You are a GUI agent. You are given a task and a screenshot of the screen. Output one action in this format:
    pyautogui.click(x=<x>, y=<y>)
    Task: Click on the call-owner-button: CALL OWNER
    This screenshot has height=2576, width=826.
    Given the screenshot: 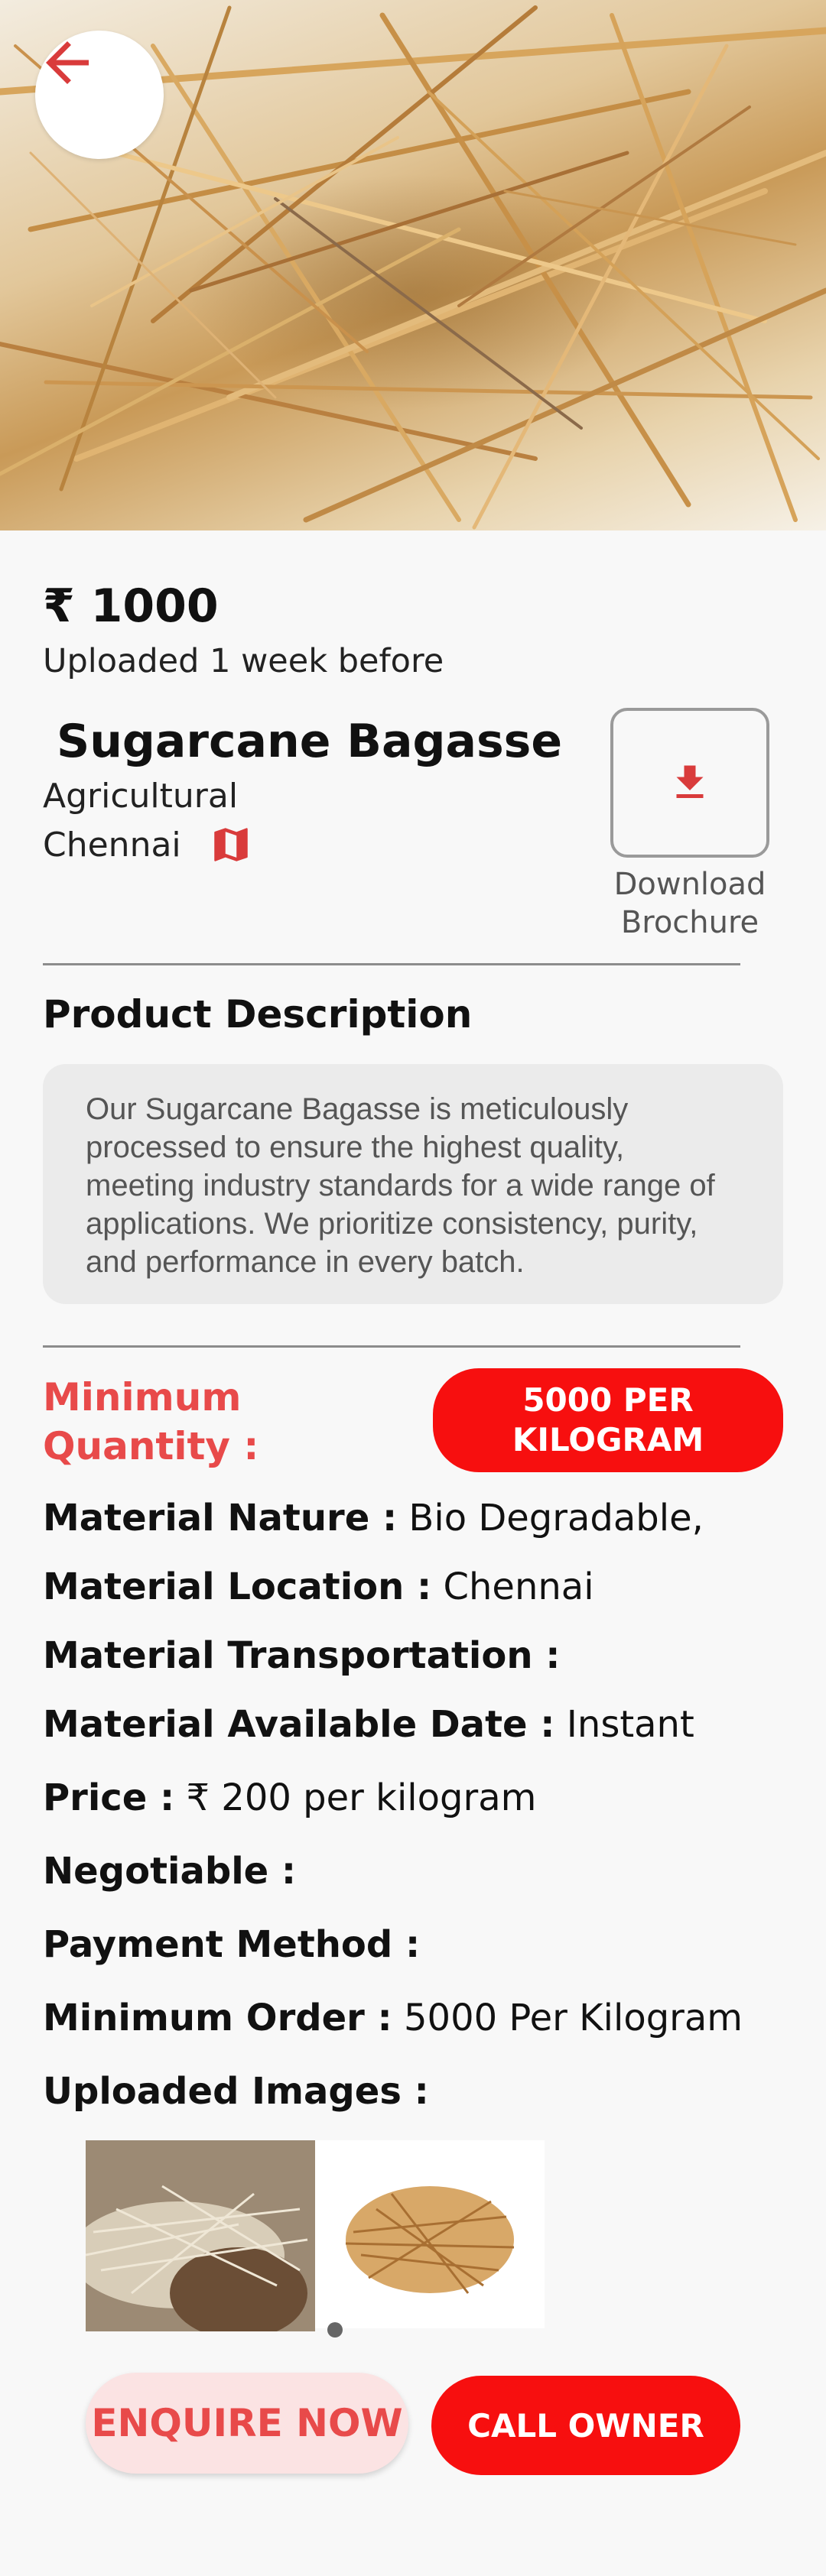 What is the action you would take?
    pyautogui.click(x=586, y=2425)
    